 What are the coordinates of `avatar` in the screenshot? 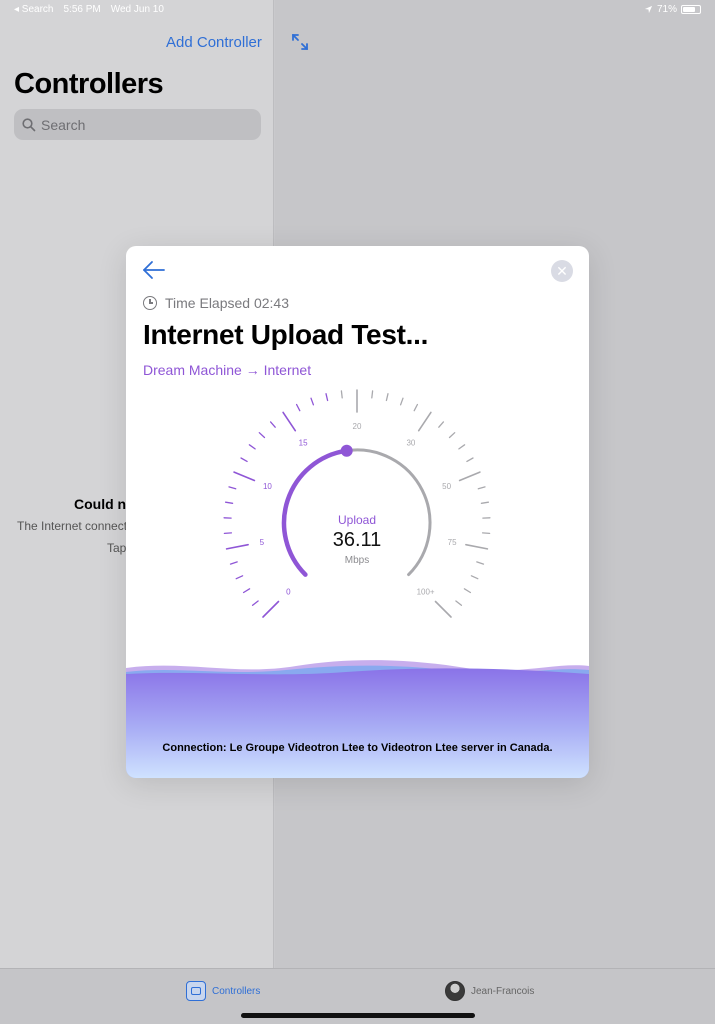 It's located at (455, 991).